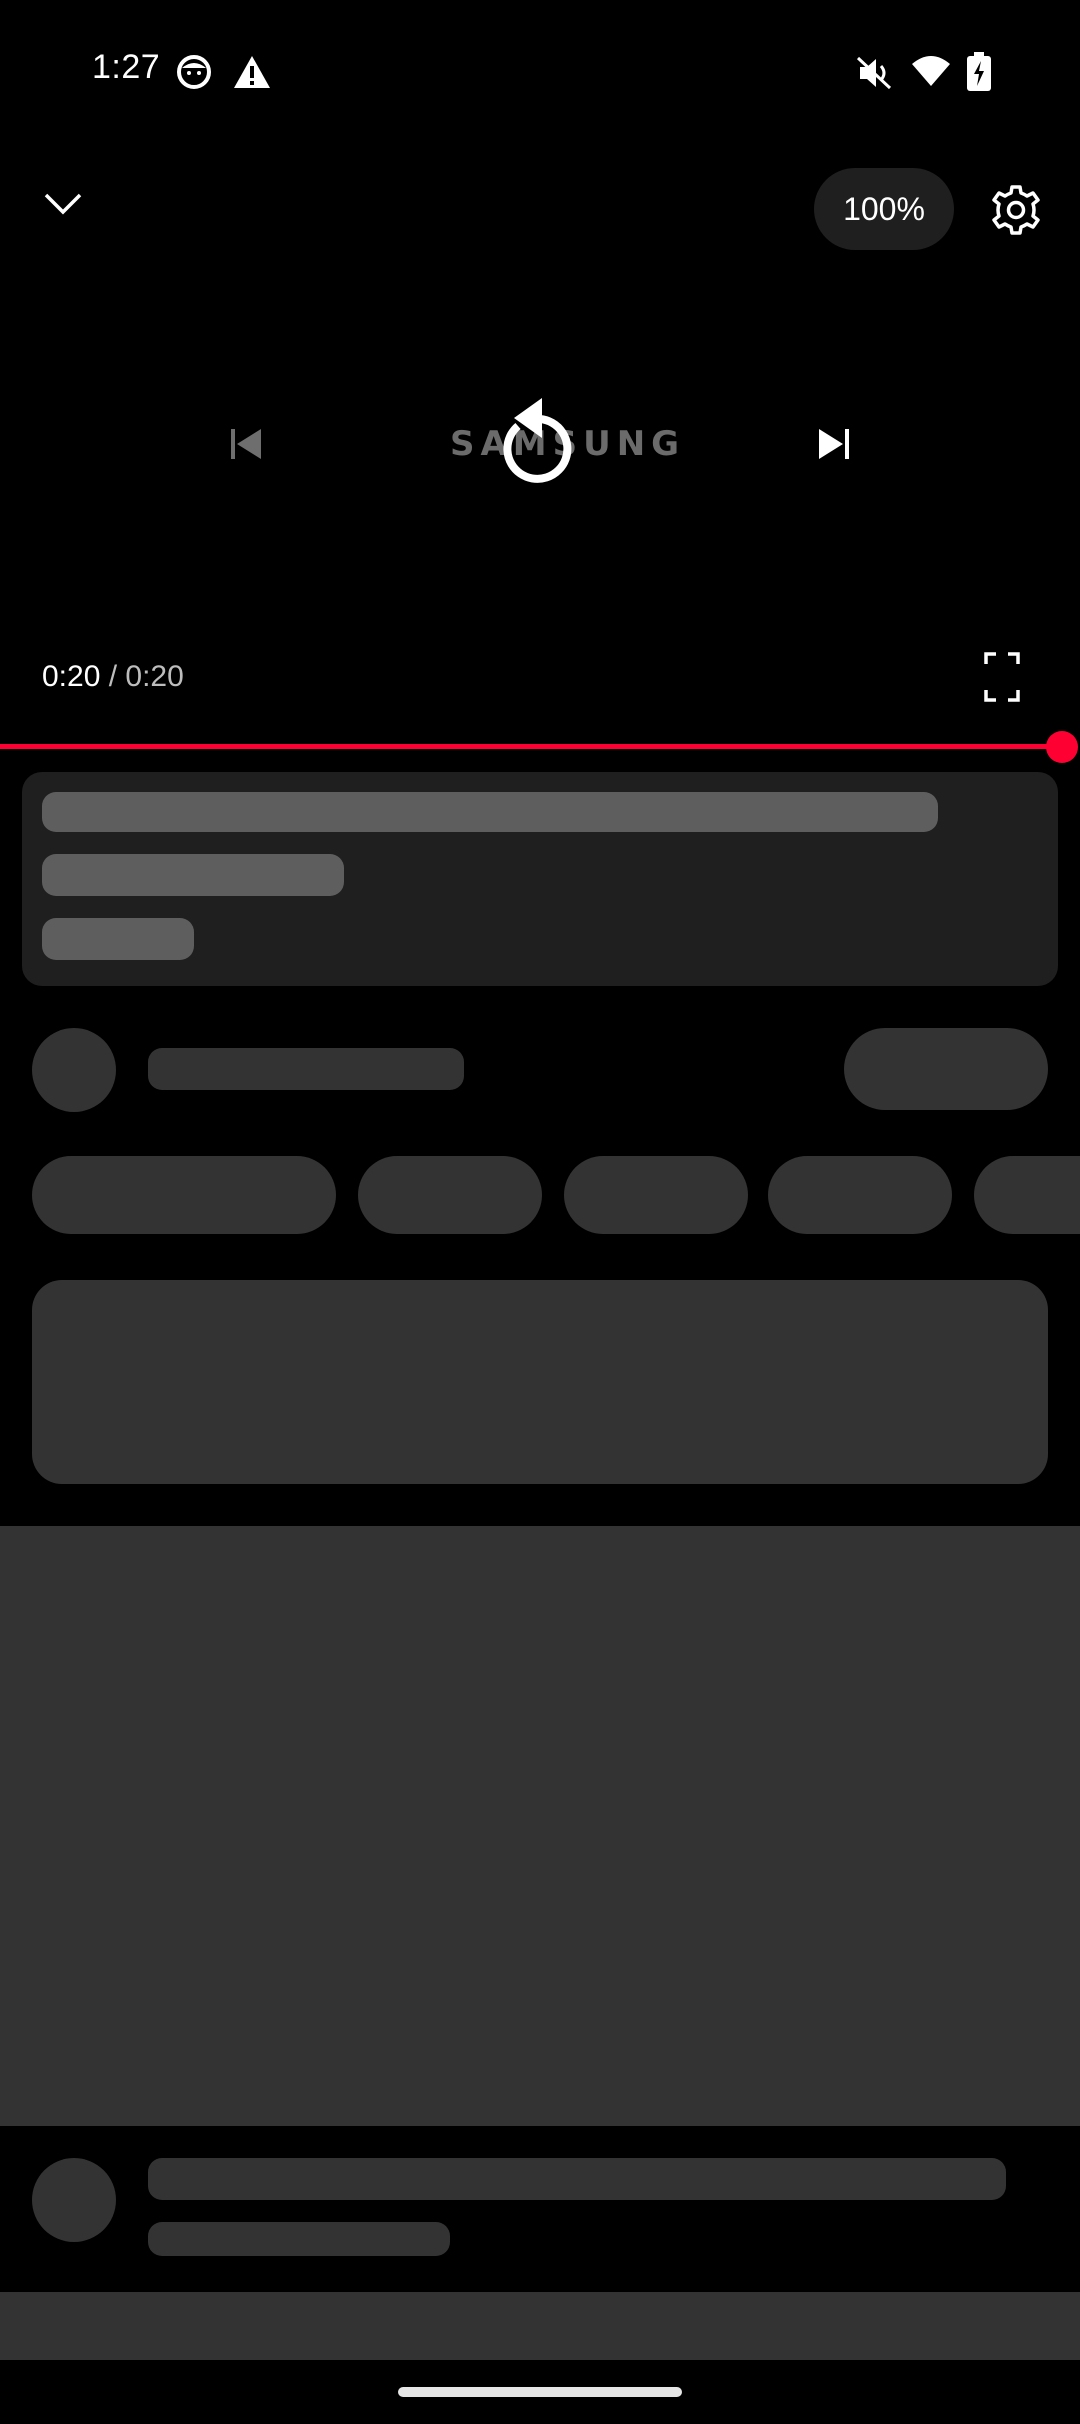 Image resolution: width=1080 pixels, height=2424 pixels. What do you see at coordinates (834, 444) in the screenshot?
I see `next-icon` at bounding box center [834, 444].